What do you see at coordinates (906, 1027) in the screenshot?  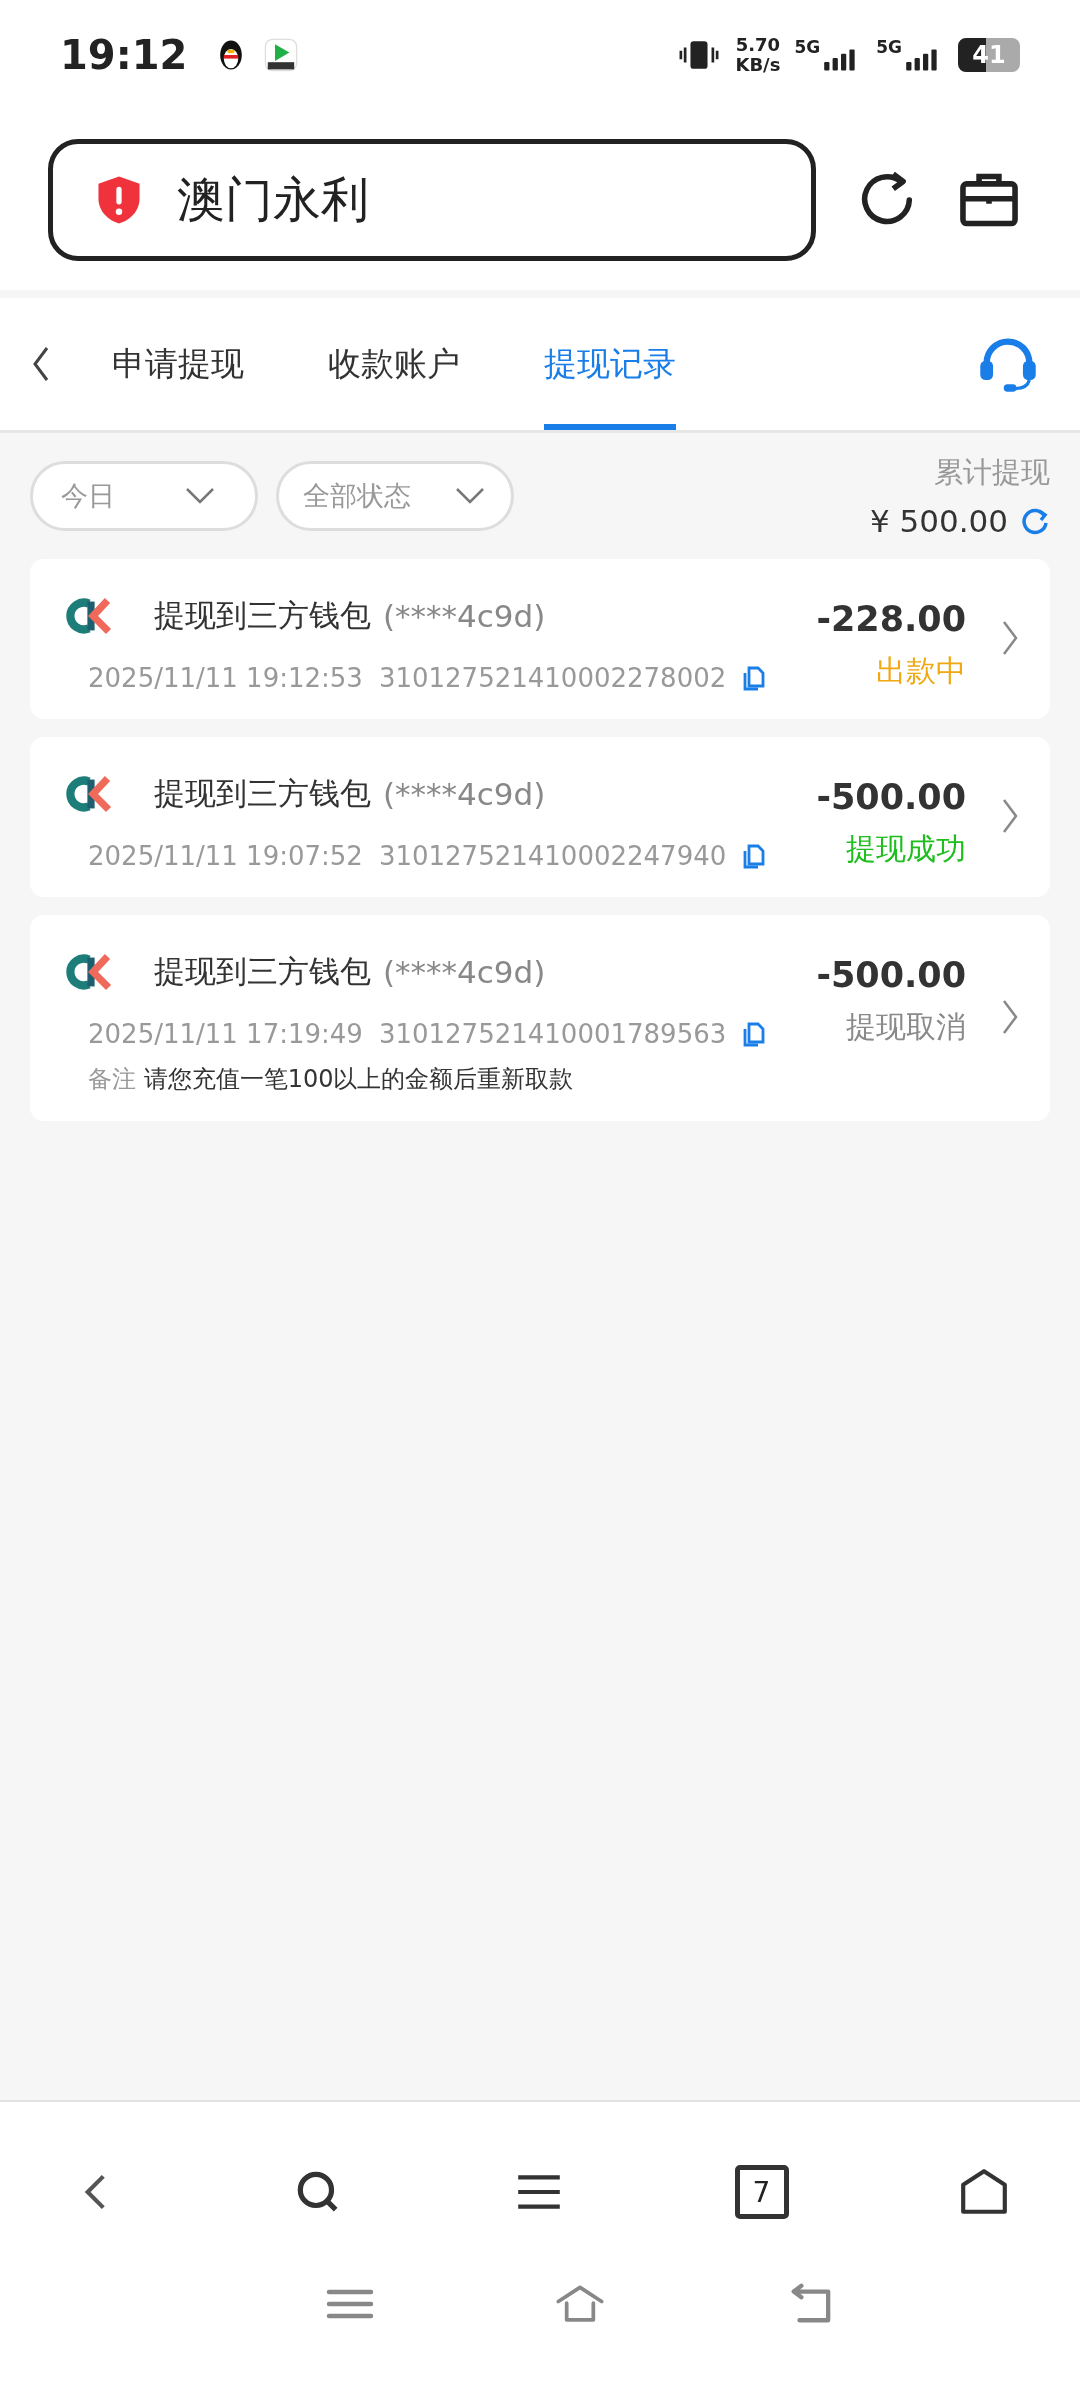 I see `record-status: 提现取消` at bounding box center [906, 1027].